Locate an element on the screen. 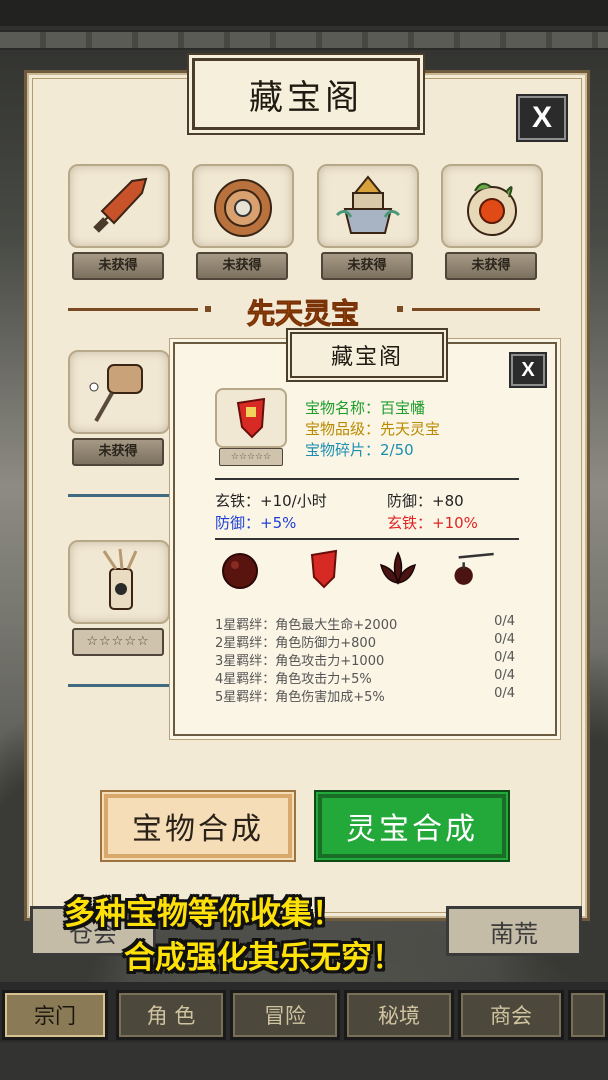 The image size is (608, 1080). spirit-merge-button: 灵宝合成 is located at coordinates (412, 826).